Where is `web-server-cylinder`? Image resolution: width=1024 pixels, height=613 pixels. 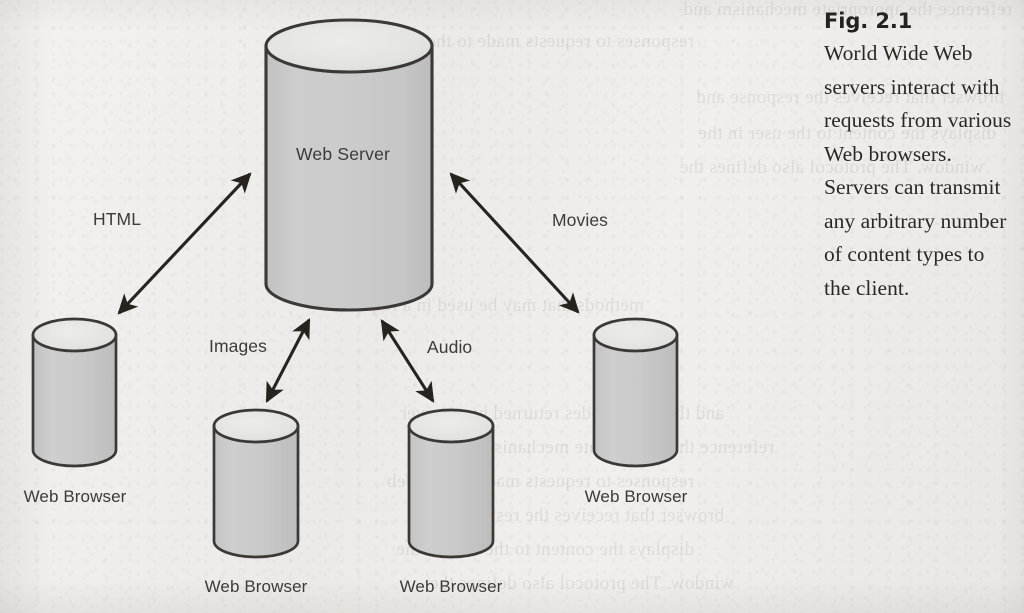 web-server-cylinder is located at coordinates (349, 165).